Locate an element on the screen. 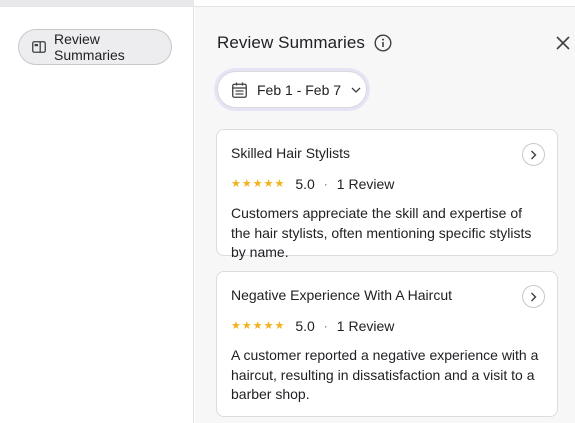  card-title: Skilled Hair Stylists is located at coordinates (291, 153).